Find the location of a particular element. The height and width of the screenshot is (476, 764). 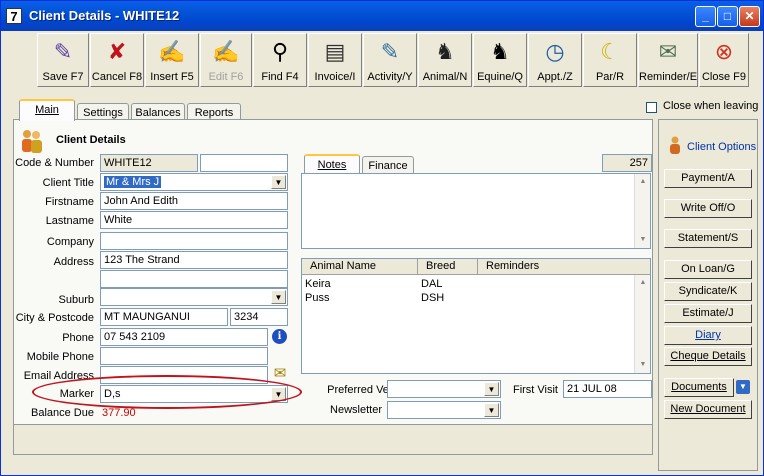

activity-y-button: ✎ Activity/Y is located at coordinates (390, 60).